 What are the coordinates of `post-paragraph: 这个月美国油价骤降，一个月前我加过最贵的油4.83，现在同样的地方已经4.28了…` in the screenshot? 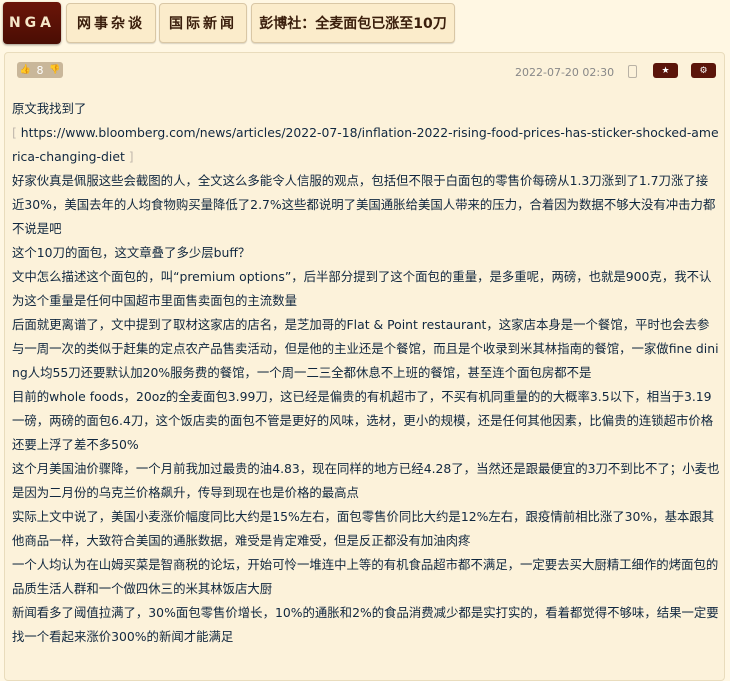 It's located at (366, 480).